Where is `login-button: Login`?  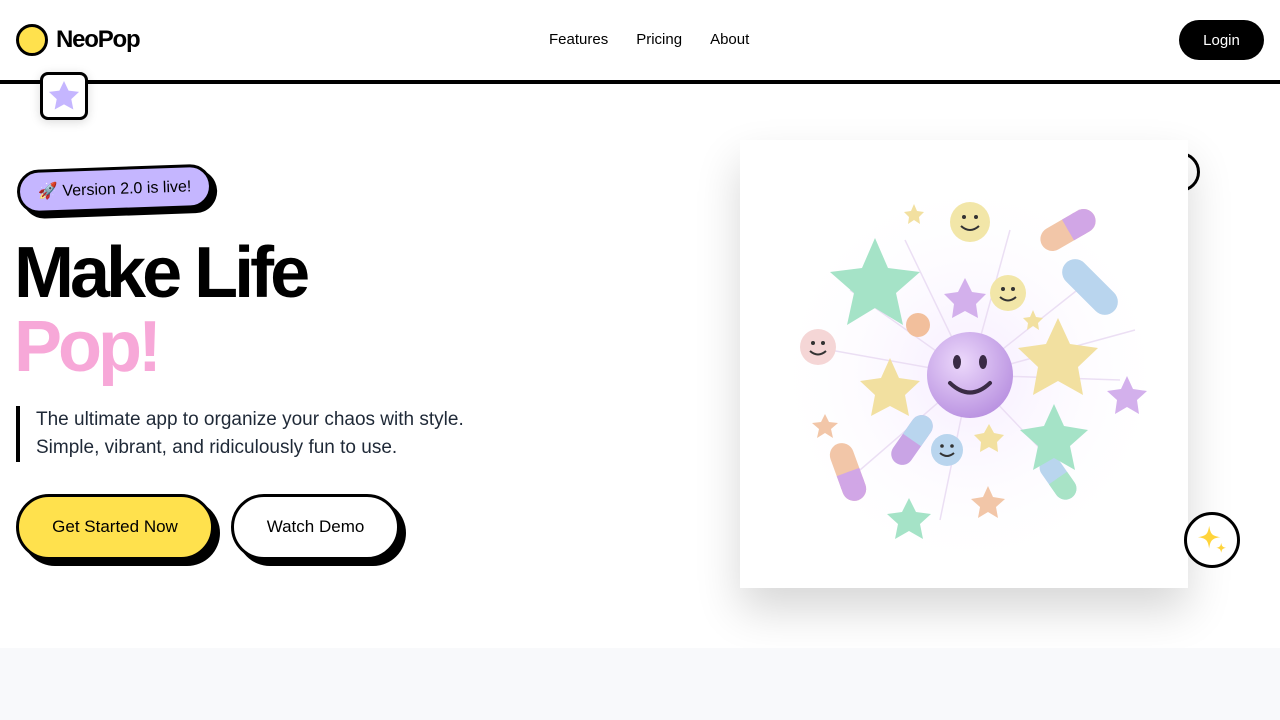 login-button: Login is located at coordinates (1221, 40).